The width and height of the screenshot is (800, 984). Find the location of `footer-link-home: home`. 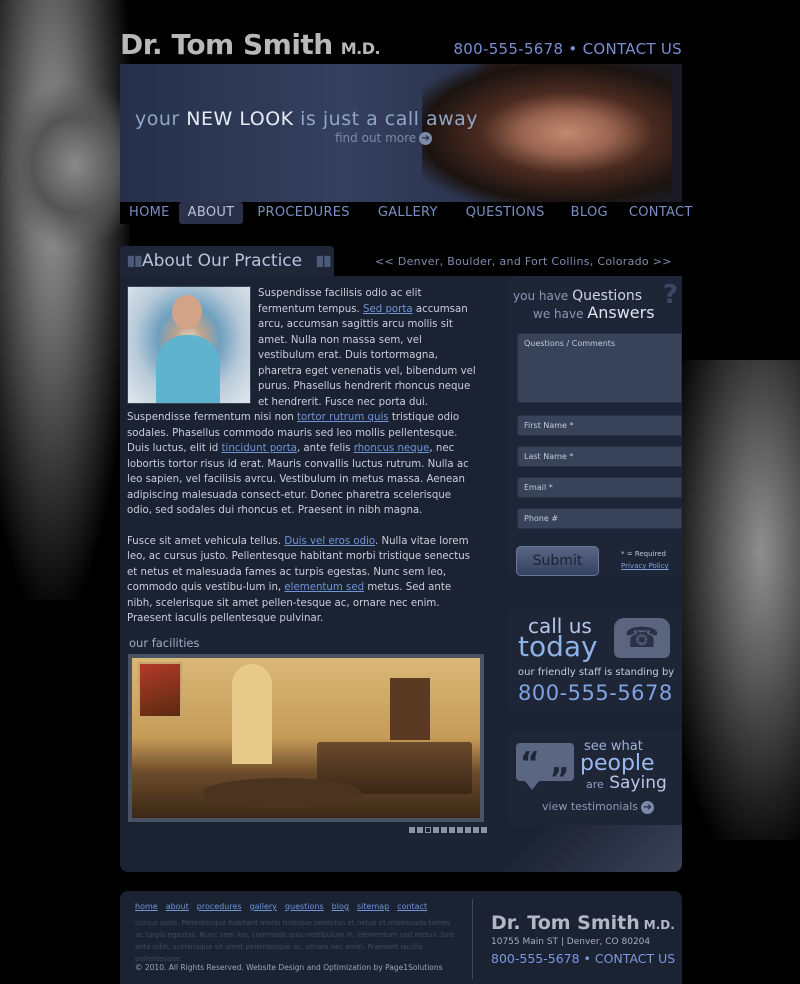

footer-link-home: home is located at coordinates (146, 906).